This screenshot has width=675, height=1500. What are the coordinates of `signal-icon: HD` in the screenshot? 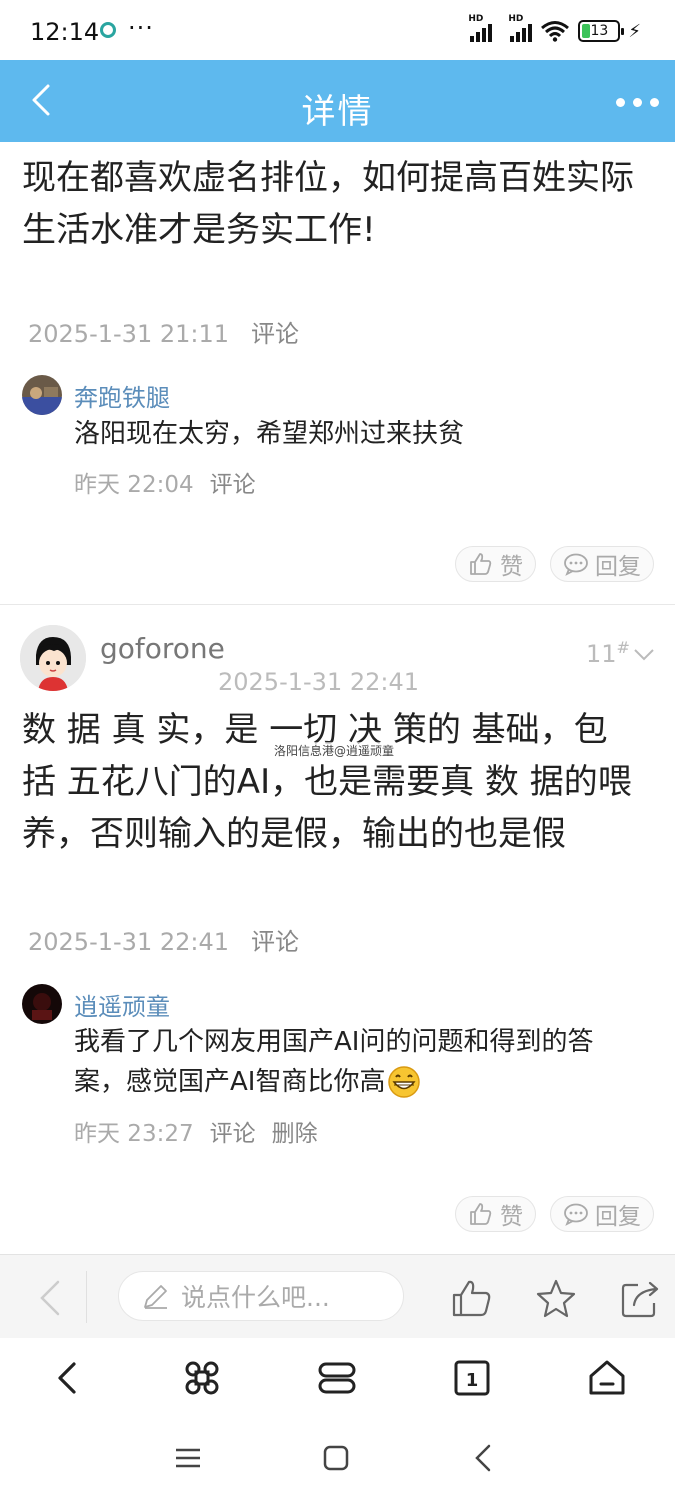 It's located at (480, 28).